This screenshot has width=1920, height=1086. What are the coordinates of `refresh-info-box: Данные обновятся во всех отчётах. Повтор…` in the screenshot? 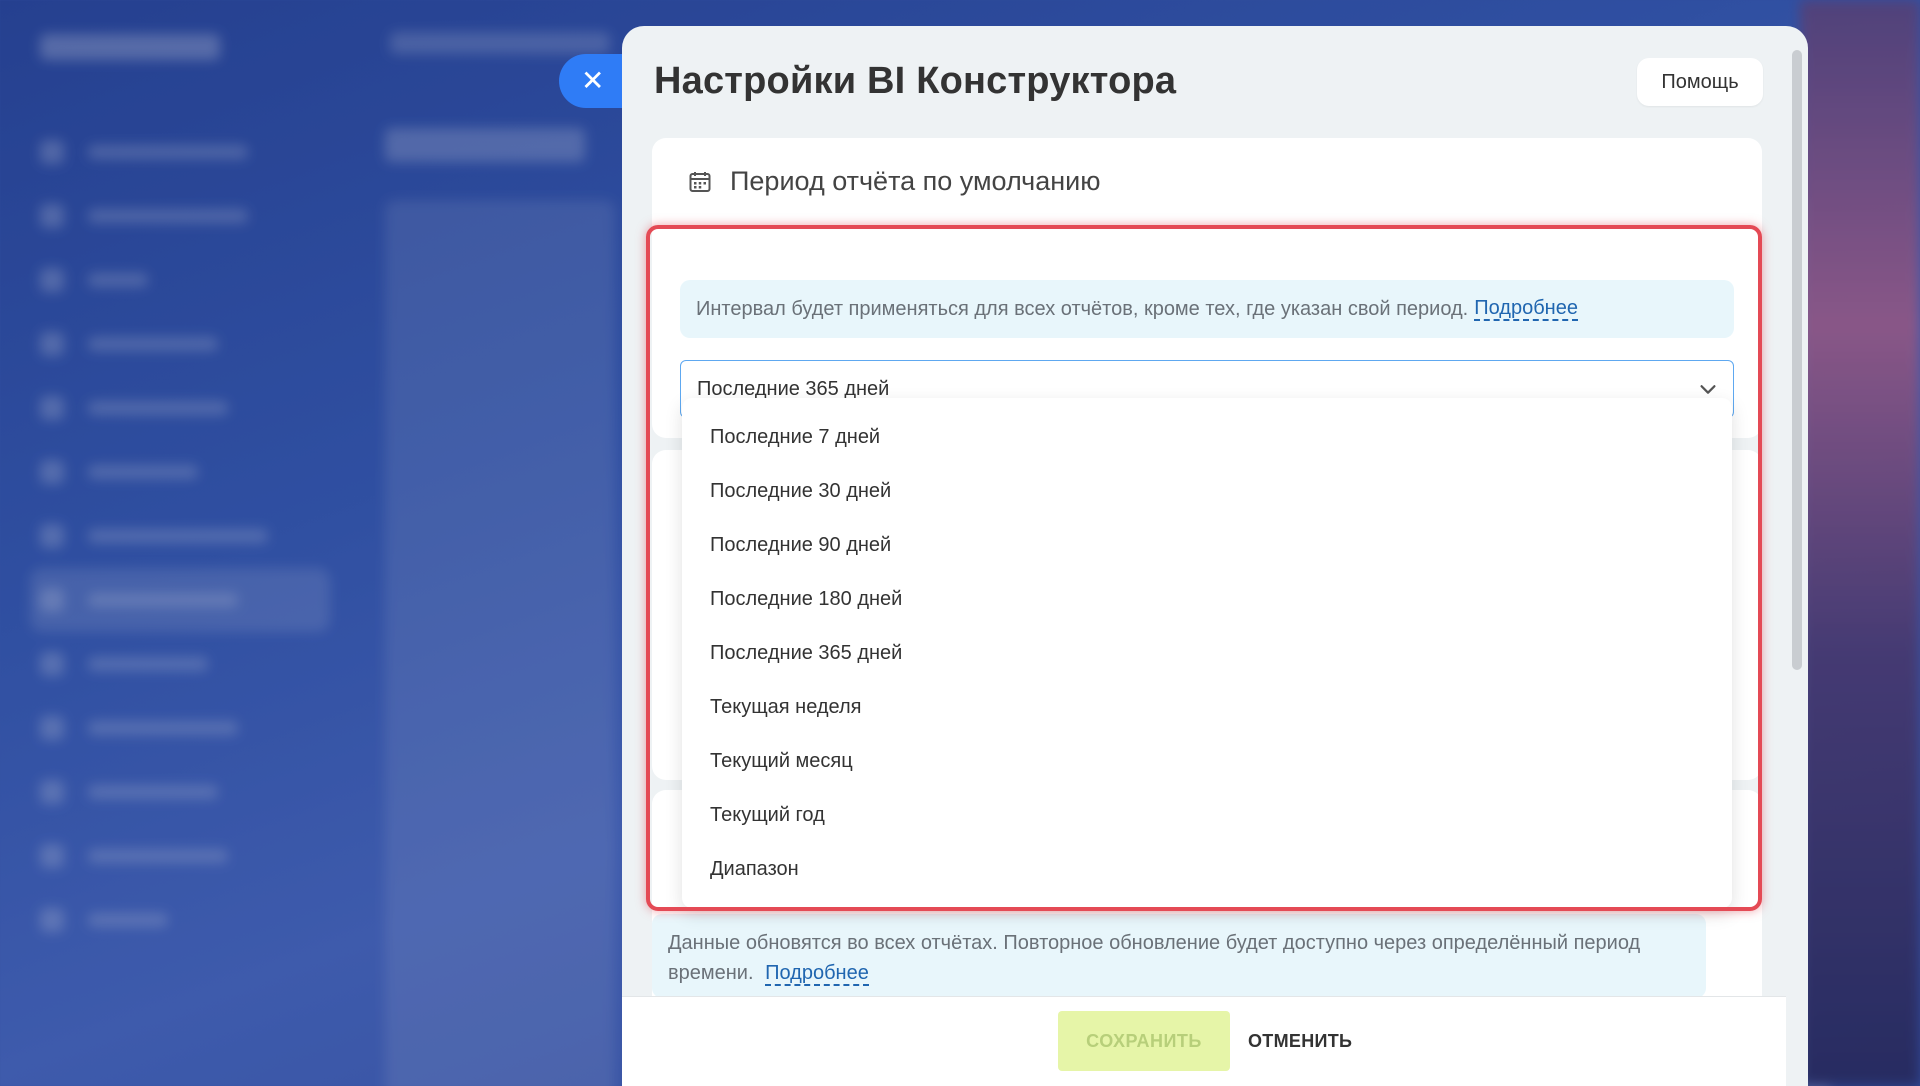 It's located at (1179, 956).